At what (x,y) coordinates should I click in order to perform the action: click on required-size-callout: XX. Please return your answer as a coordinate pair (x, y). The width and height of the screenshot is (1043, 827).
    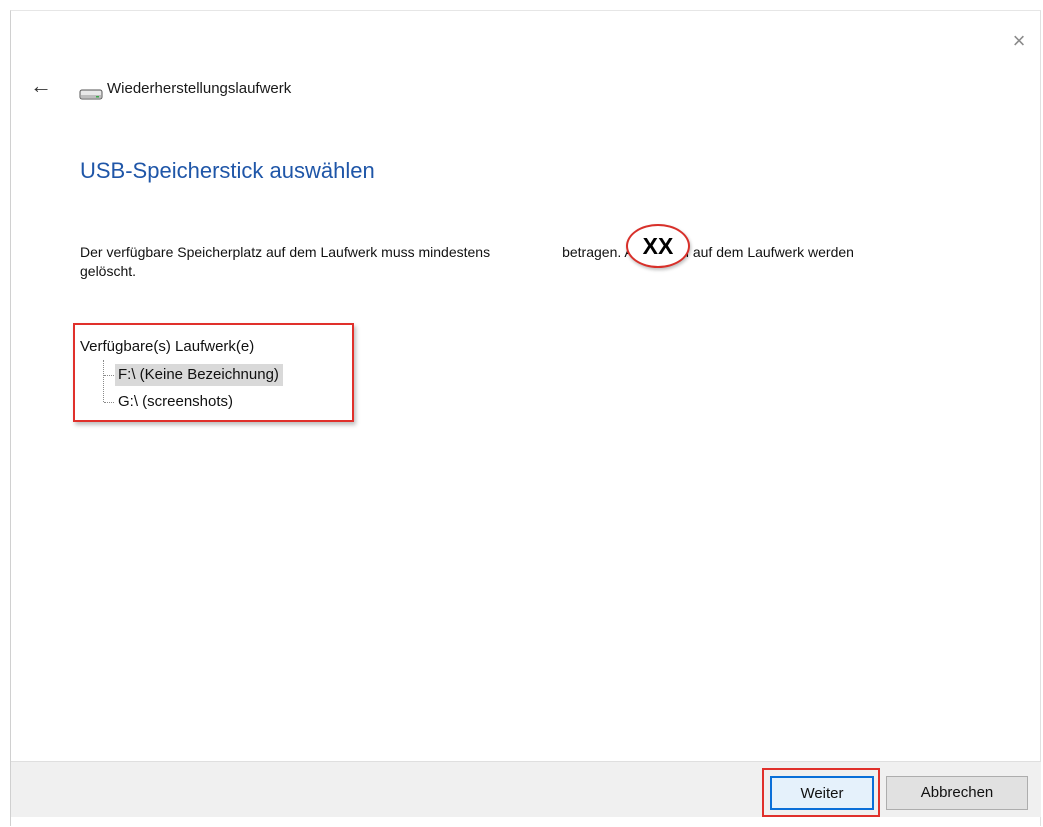
    Looking at the image, I should click on (658, 246).